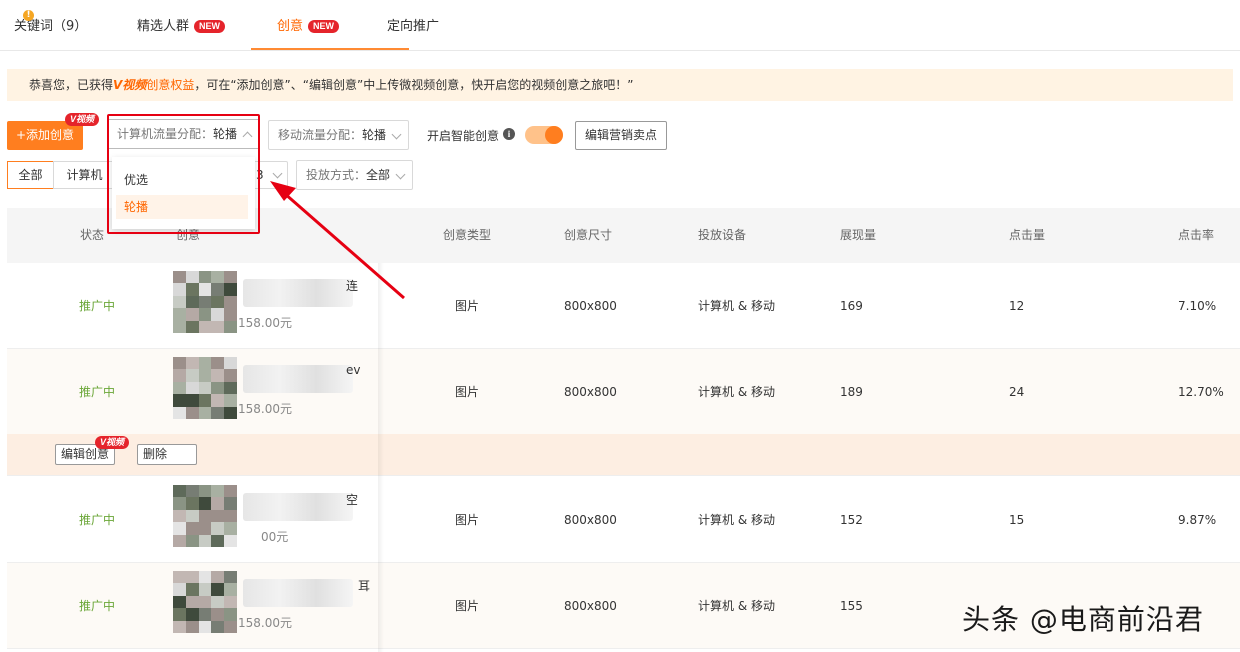  I want to click on active-tab-underline, so click(330, 49).